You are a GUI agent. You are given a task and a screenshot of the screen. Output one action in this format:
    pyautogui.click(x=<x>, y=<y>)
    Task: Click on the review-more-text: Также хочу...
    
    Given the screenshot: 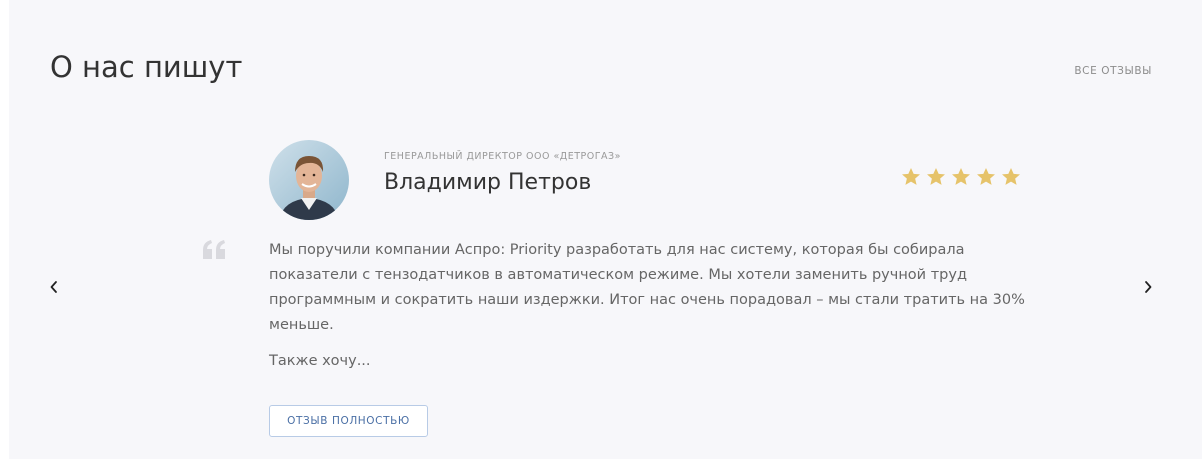 What is the action you would take?
    pyautogui.click(x=320, y=361)
    